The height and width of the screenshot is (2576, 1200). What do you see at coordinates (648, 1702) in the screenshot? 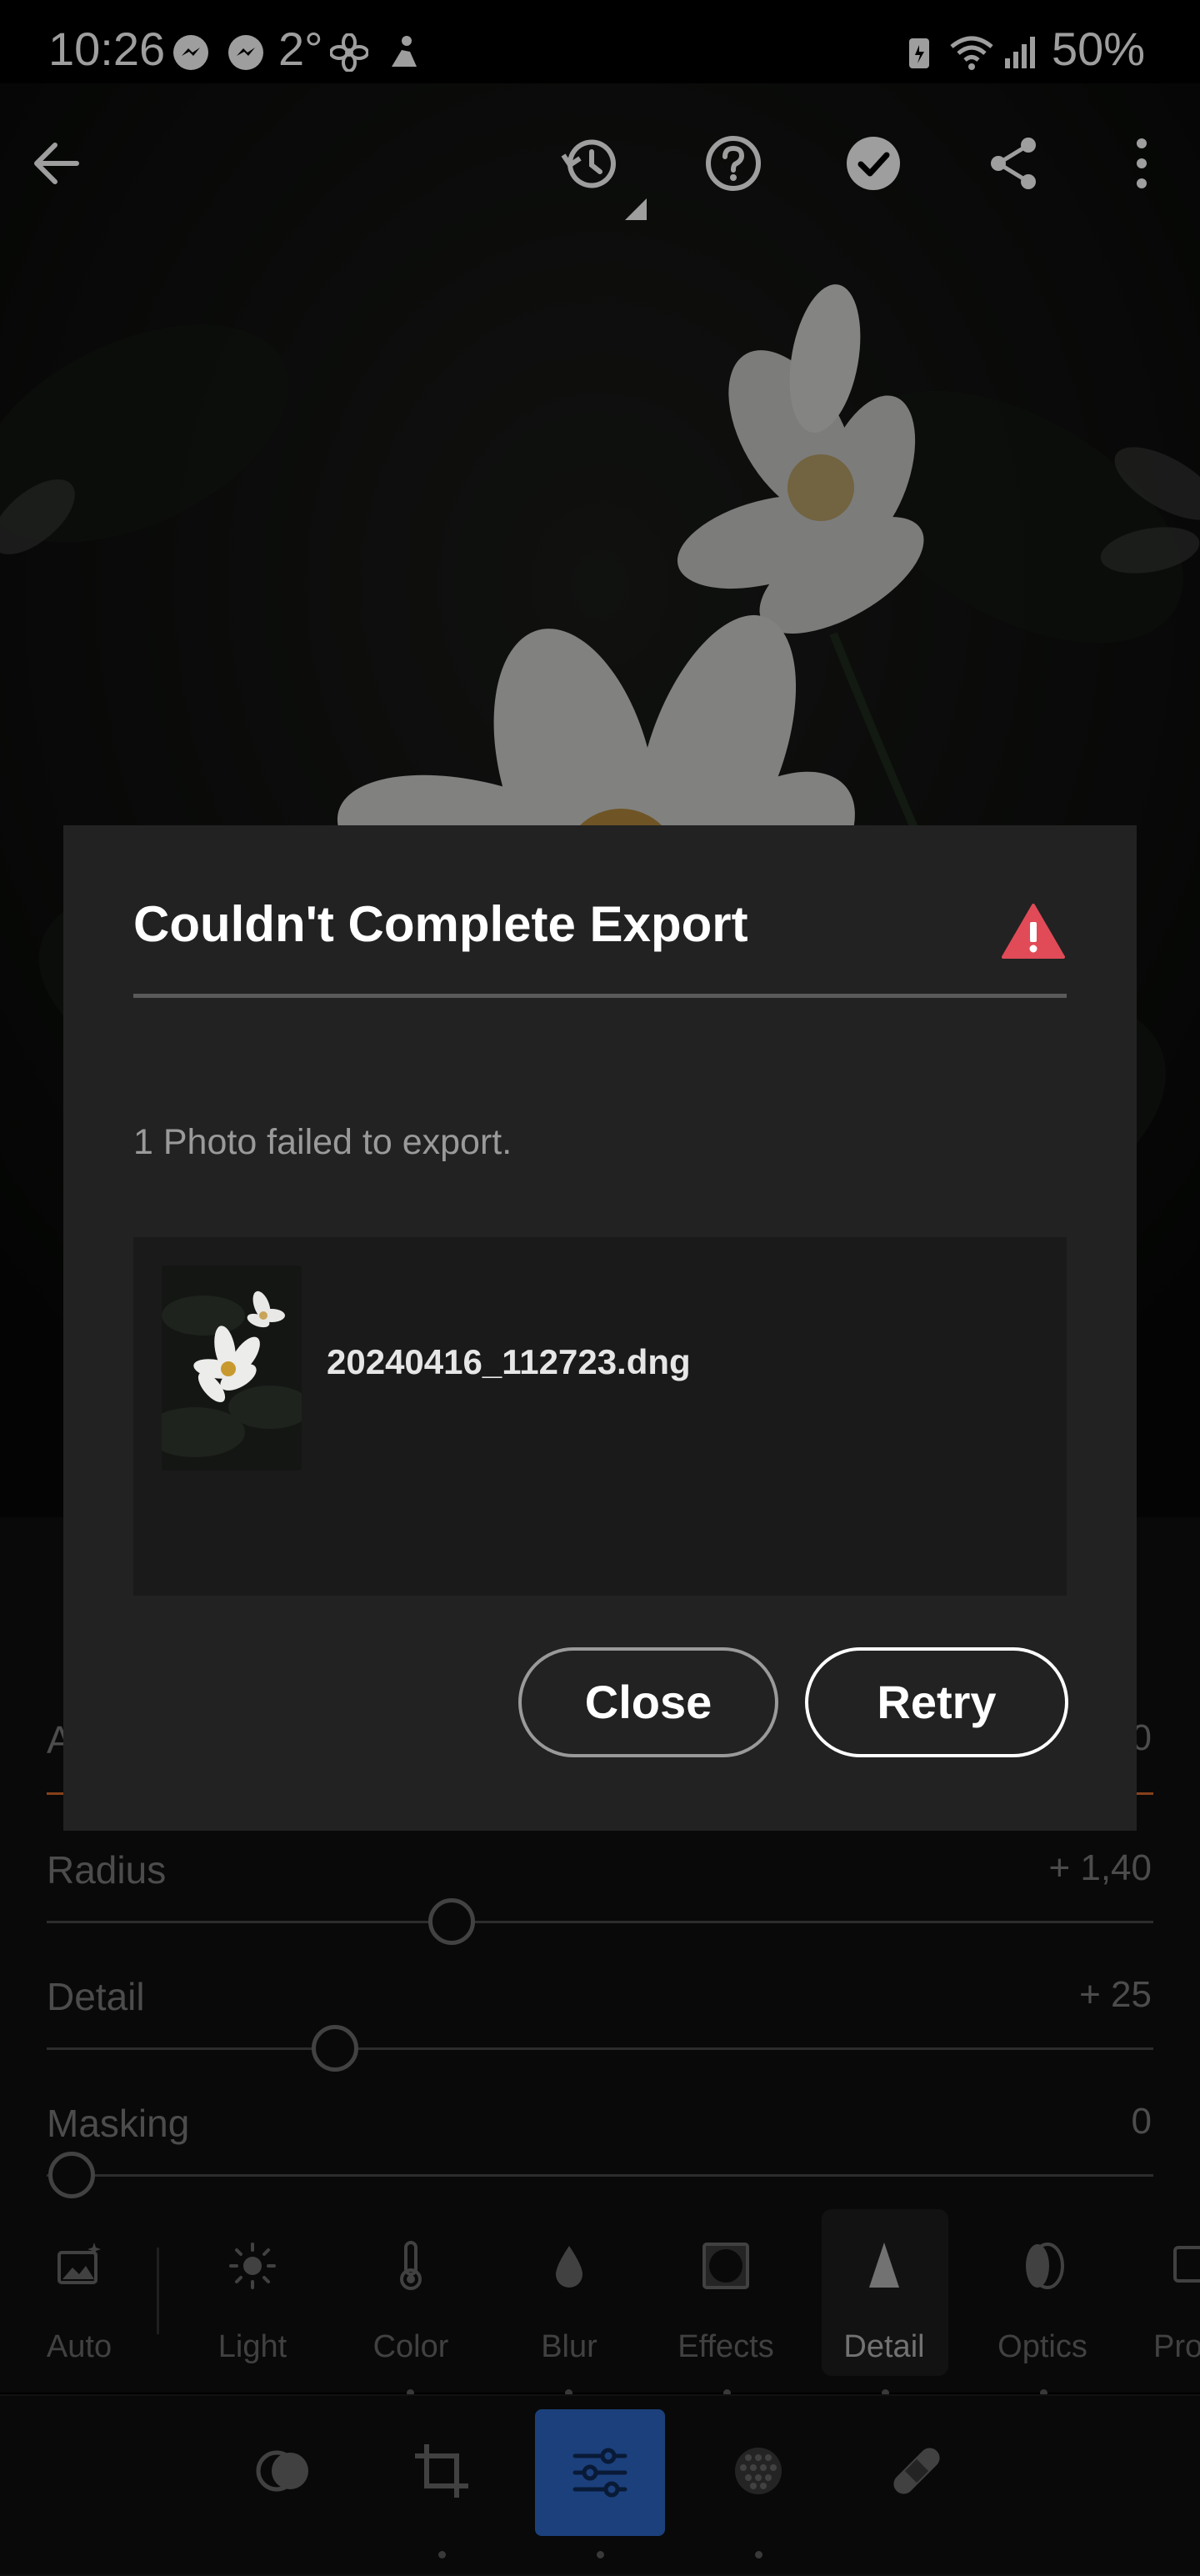
I see `close-button: Close` at bounding box center [648, 1702].